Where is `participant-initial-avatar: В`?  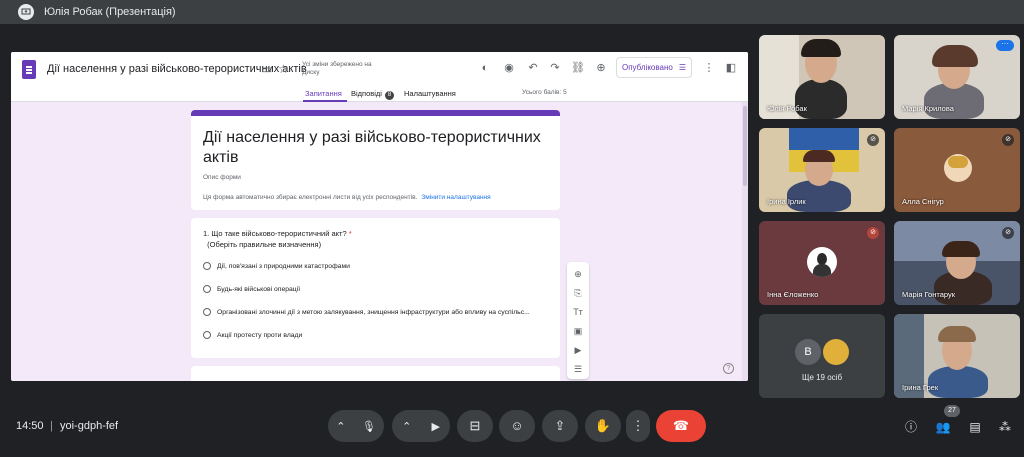
participant-initial-avatar: В is located at coordinates (808, 352).